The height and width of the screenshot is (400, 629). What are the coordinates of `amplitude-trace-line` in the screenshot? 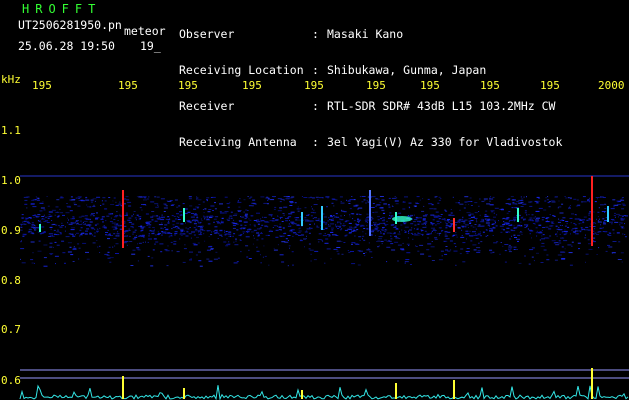 It's located at (324, 392).